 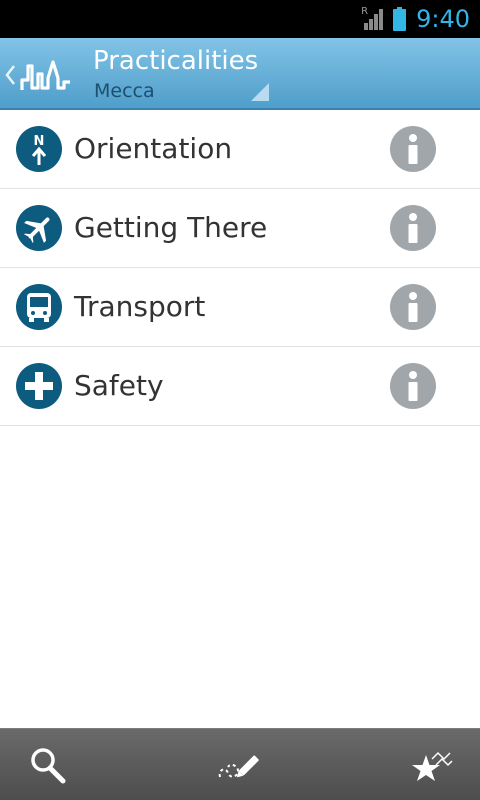 What do you see at coordinates (365, 11) in the screenshot?
I see `roaming-indicator: R` at bounding box center [365, 11].